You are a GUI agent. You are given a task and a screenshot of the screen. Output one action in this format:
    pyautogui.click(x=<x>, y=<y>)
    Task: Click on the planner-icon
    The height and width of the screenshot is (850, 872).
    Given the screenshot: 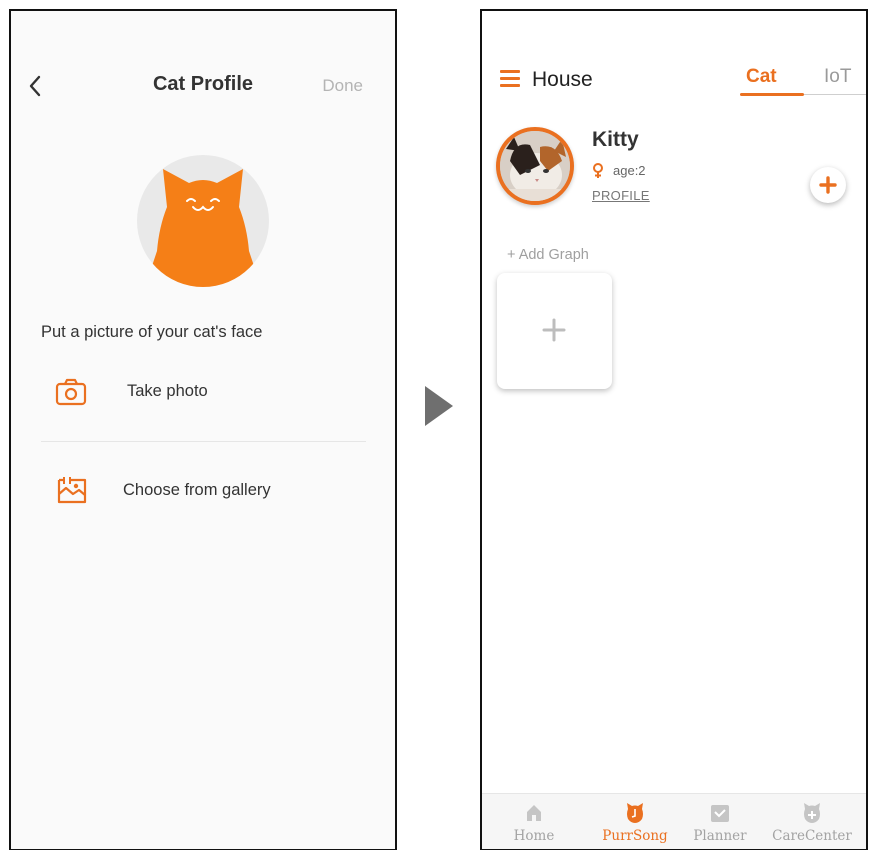 What is the action you would take?
    pyautogui.click(x=720, y=813)
    